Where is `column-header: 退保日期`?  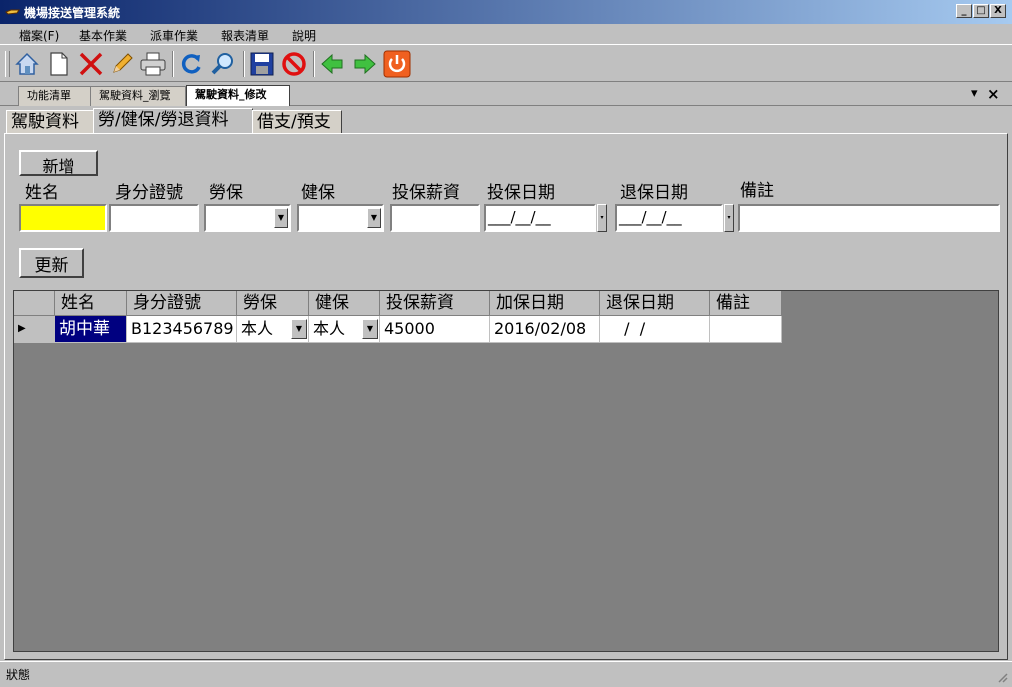
column-header: 退保日期 is located at coordinates (655, 303).